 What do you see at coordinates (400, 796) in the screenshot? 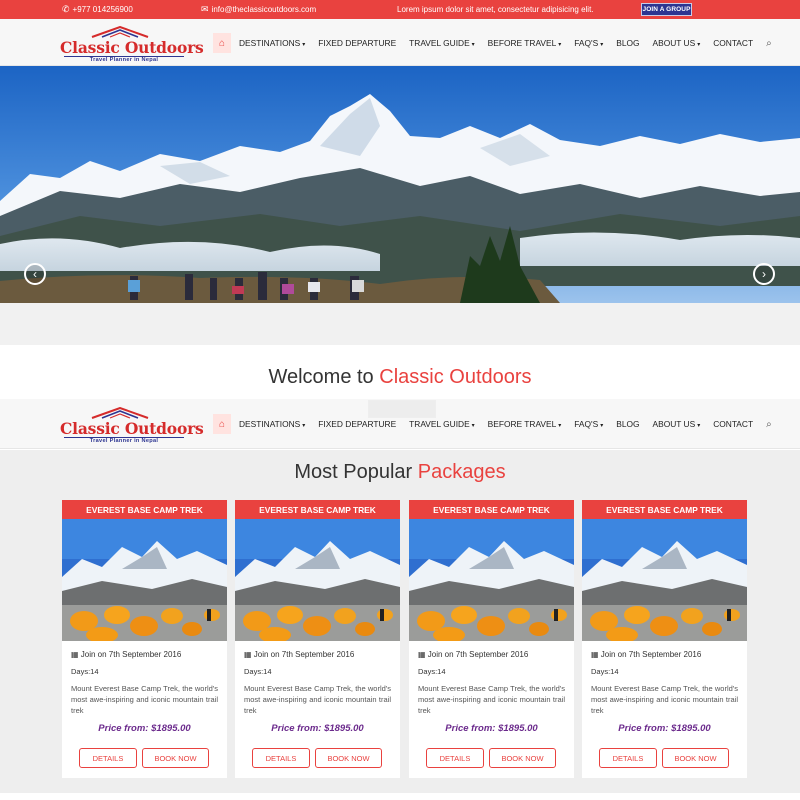
I see `page-bottom-strip` at bounding box center [400, 796].